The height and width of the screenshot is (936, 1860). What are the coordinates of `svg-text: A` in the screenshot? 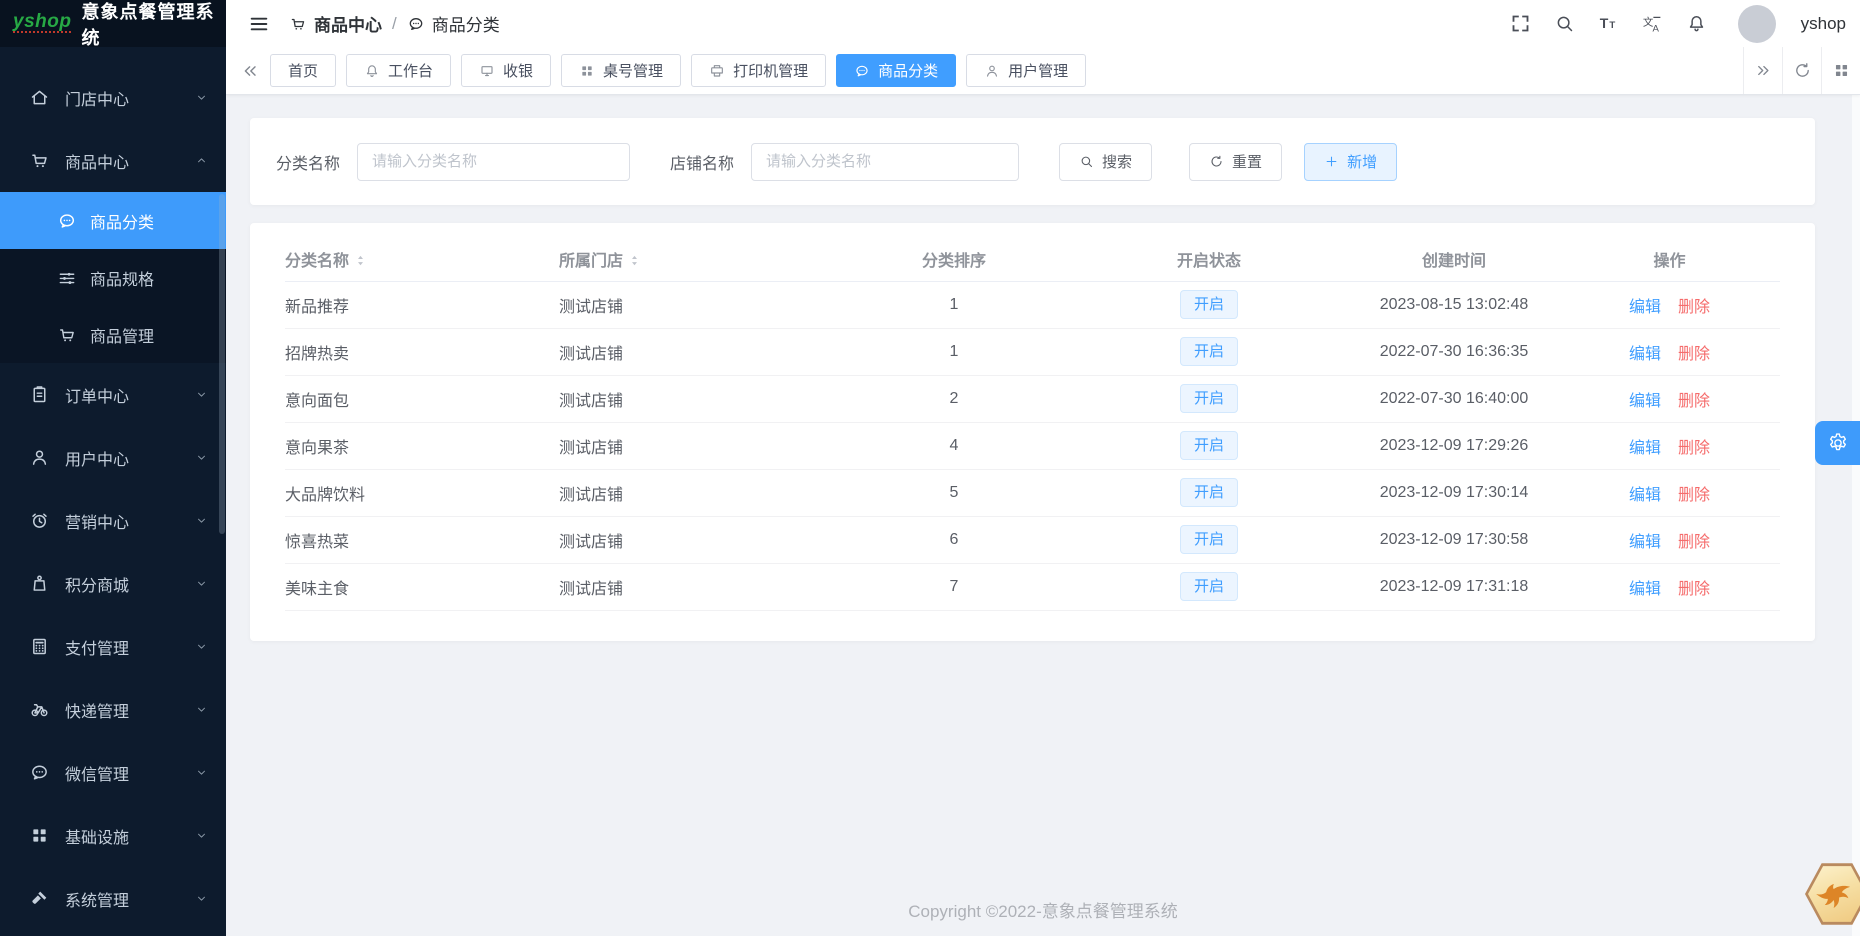 It's located at (1655, 28).